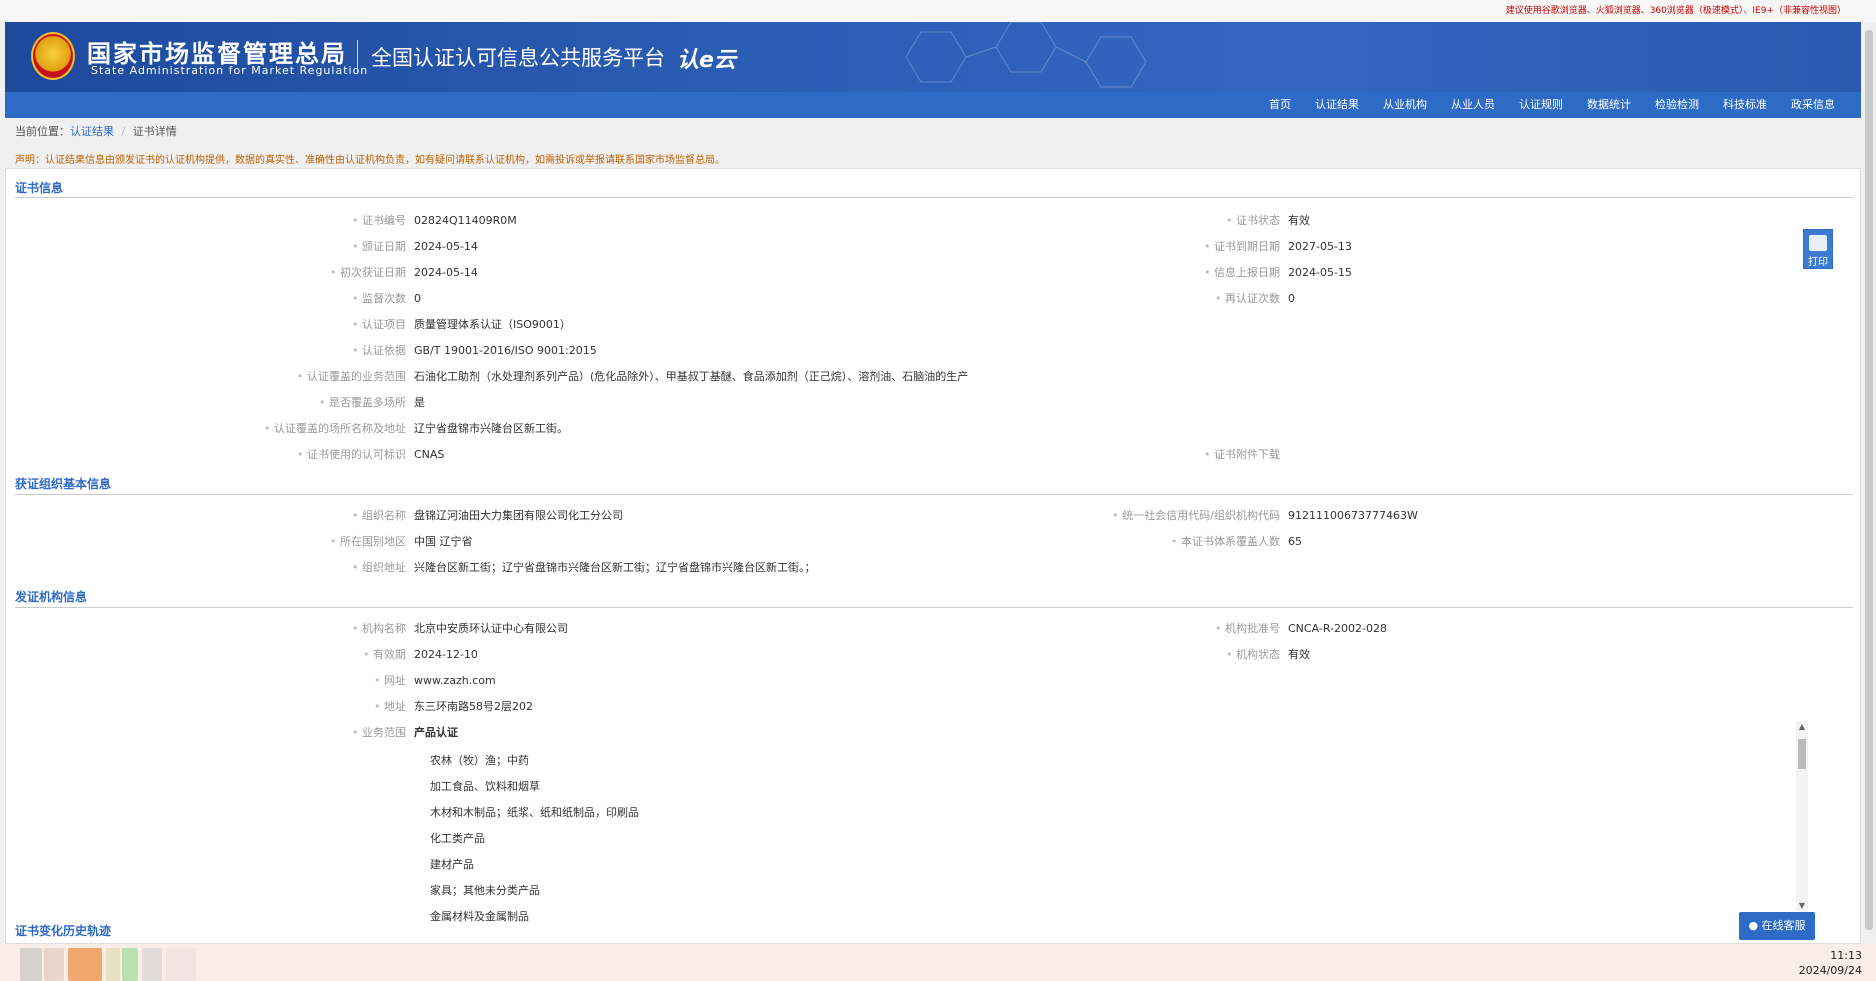  What do you see at coordinates (457, 838) in the screenshot?
I see `list-item: 化工类产品` at bounding box center [457, 838].